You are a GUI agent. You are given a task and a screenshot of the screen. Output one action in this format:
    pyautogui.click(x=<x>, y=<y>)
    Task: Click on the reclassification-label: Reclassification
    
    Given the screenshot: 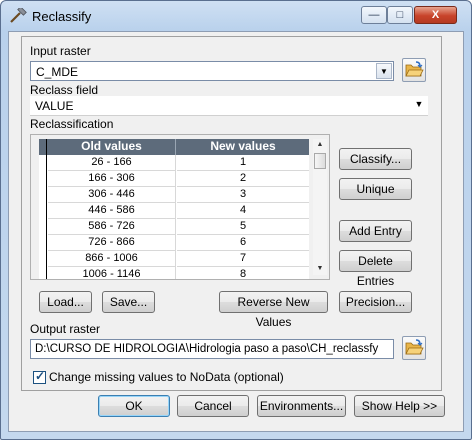 What is the action you would take?
    pyautogui.click(x=72, y=124)
    